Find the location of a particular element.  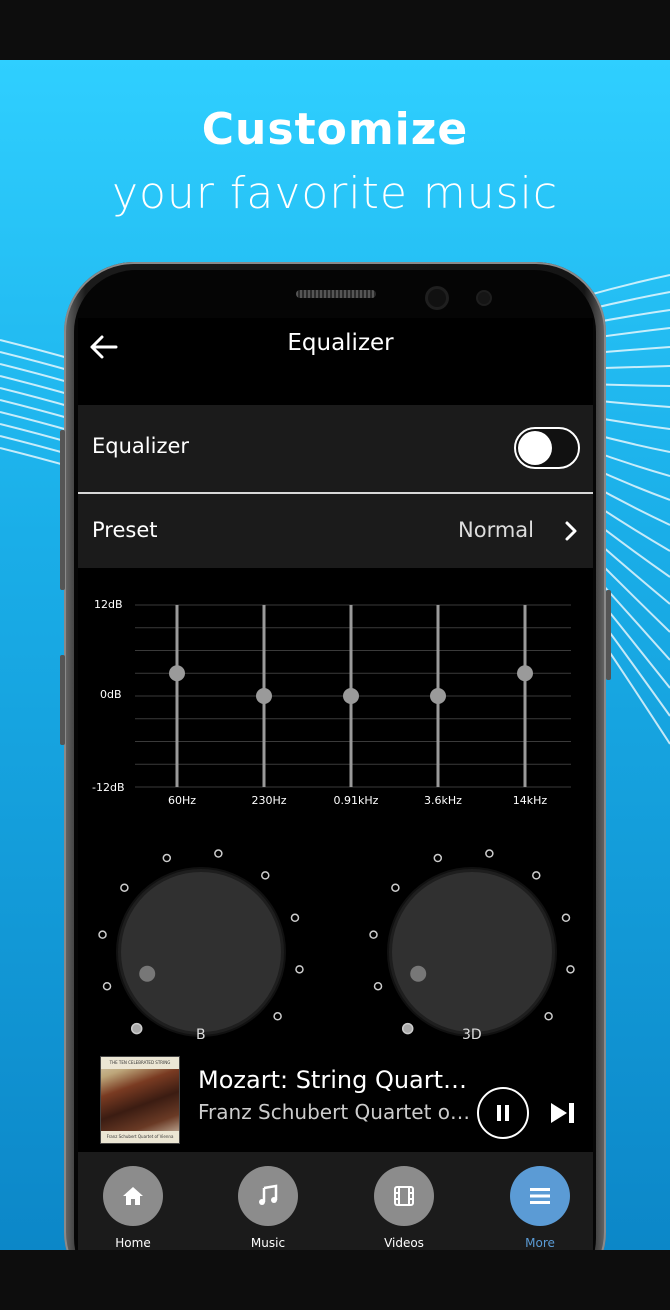

next-button is located at coordinates (563, 1113).